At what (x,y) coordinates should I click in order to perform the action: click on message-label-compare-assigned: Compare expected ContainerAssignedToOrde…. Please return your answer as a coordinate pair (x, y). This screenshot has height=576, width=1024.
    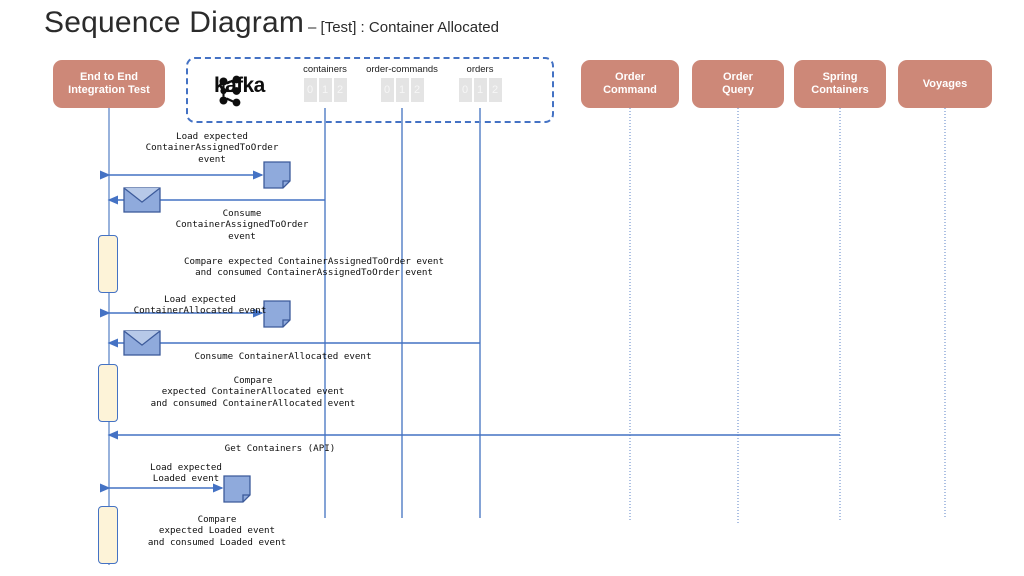
    Looking at the image, I should click on (314, 267).